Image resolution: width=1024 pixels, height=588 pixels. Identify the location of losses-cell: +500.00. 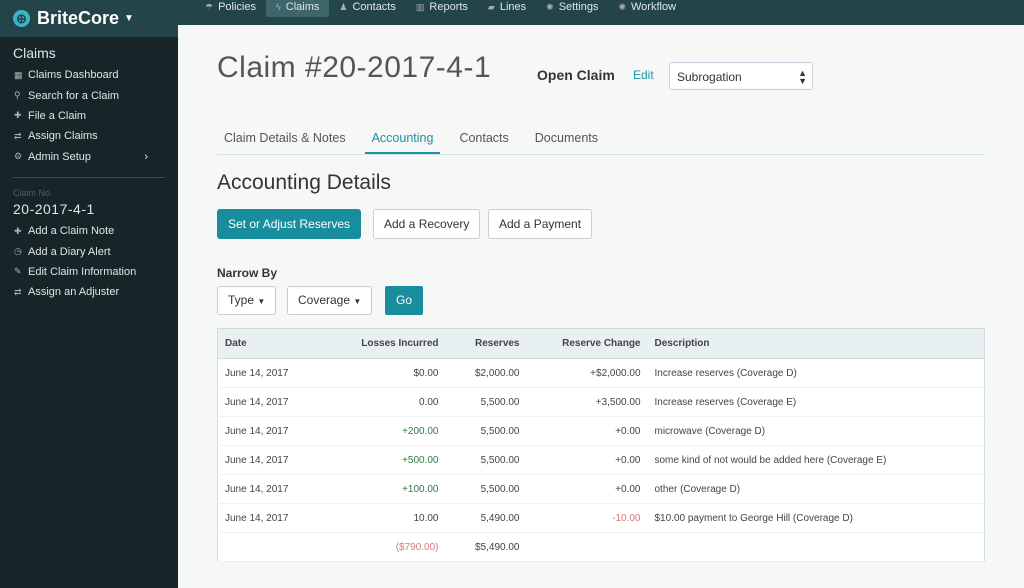
(390, 460).